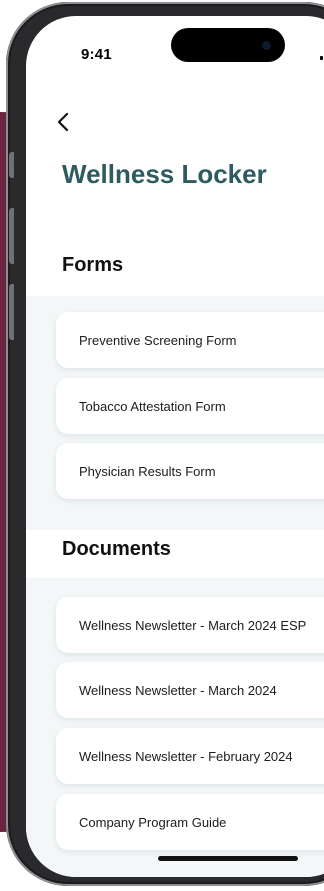 This screenshot has width=324, height=891. What do you see at coordinates (228, 45) in the screenshot?
I see `dynamic-island` at bounding box center [228, 45].